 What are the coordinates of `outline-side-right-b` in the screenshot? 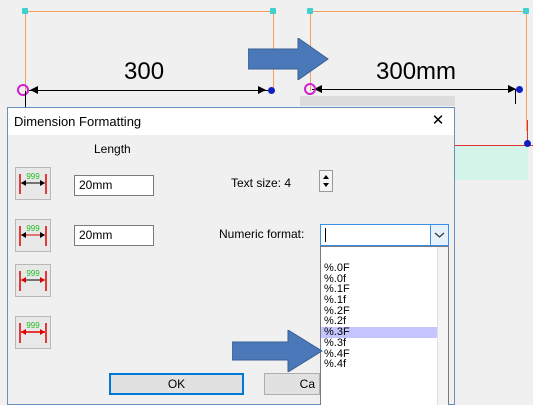 It's located at (526, 71).